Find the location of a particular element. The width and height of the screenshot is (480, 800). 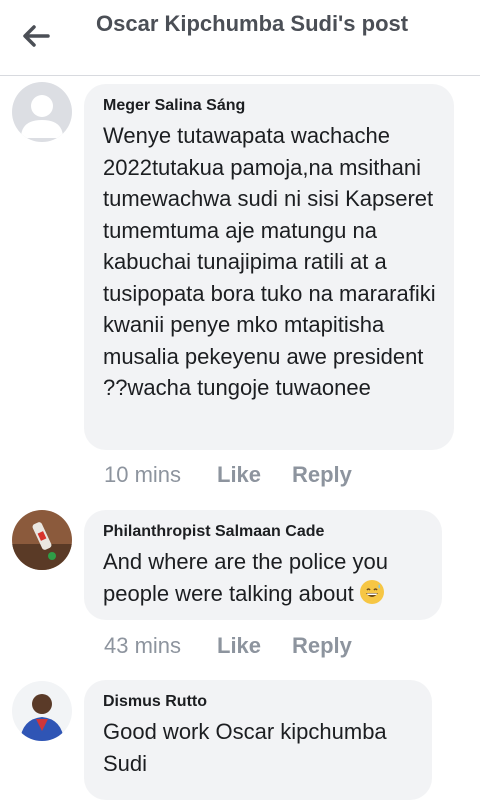

page-title: Oscar Kipchumba Sudi's post is located at coordinates (252, 23).